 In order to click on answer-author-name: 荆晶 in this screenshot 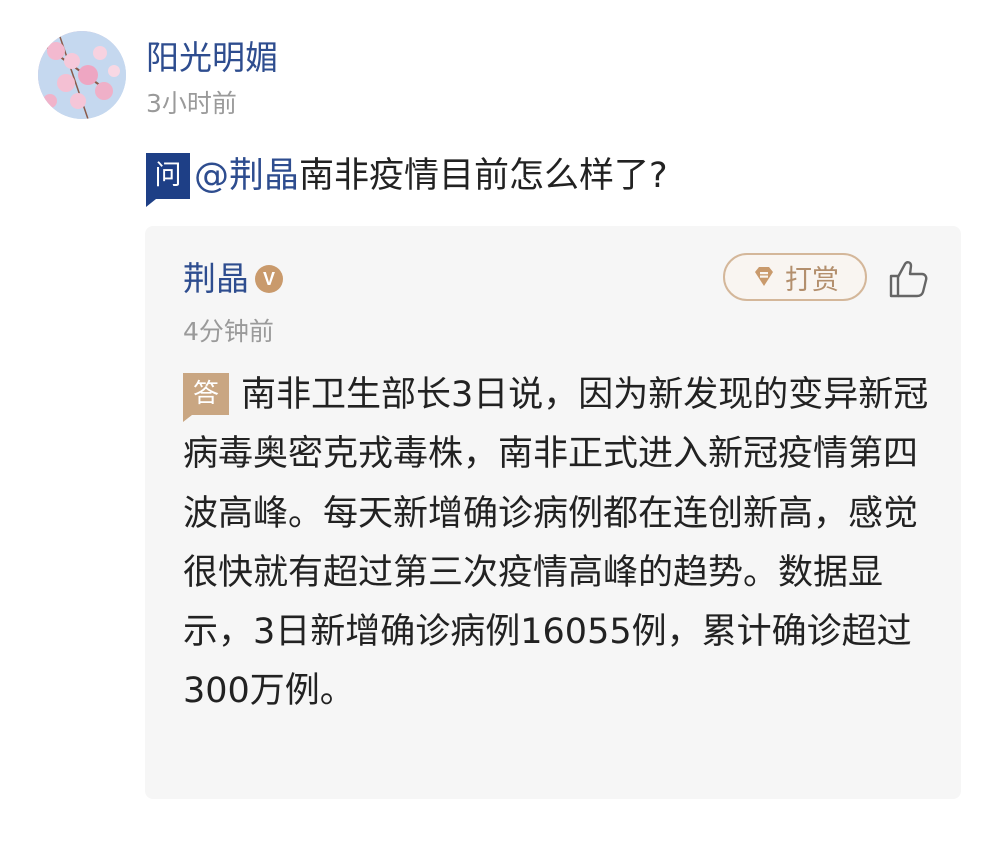, I will do `click(216, 279)`.